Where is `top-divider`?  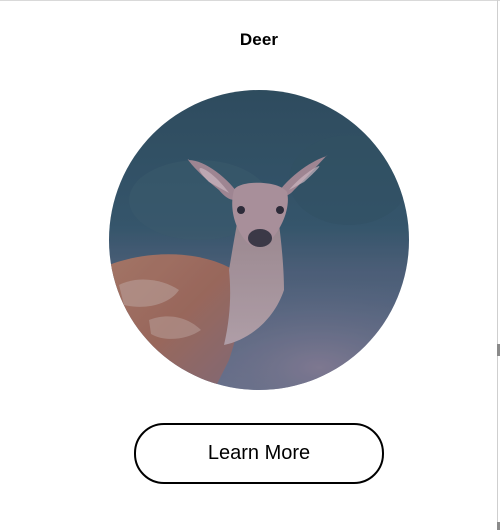 top-divider is located at coordinates (250, 0).